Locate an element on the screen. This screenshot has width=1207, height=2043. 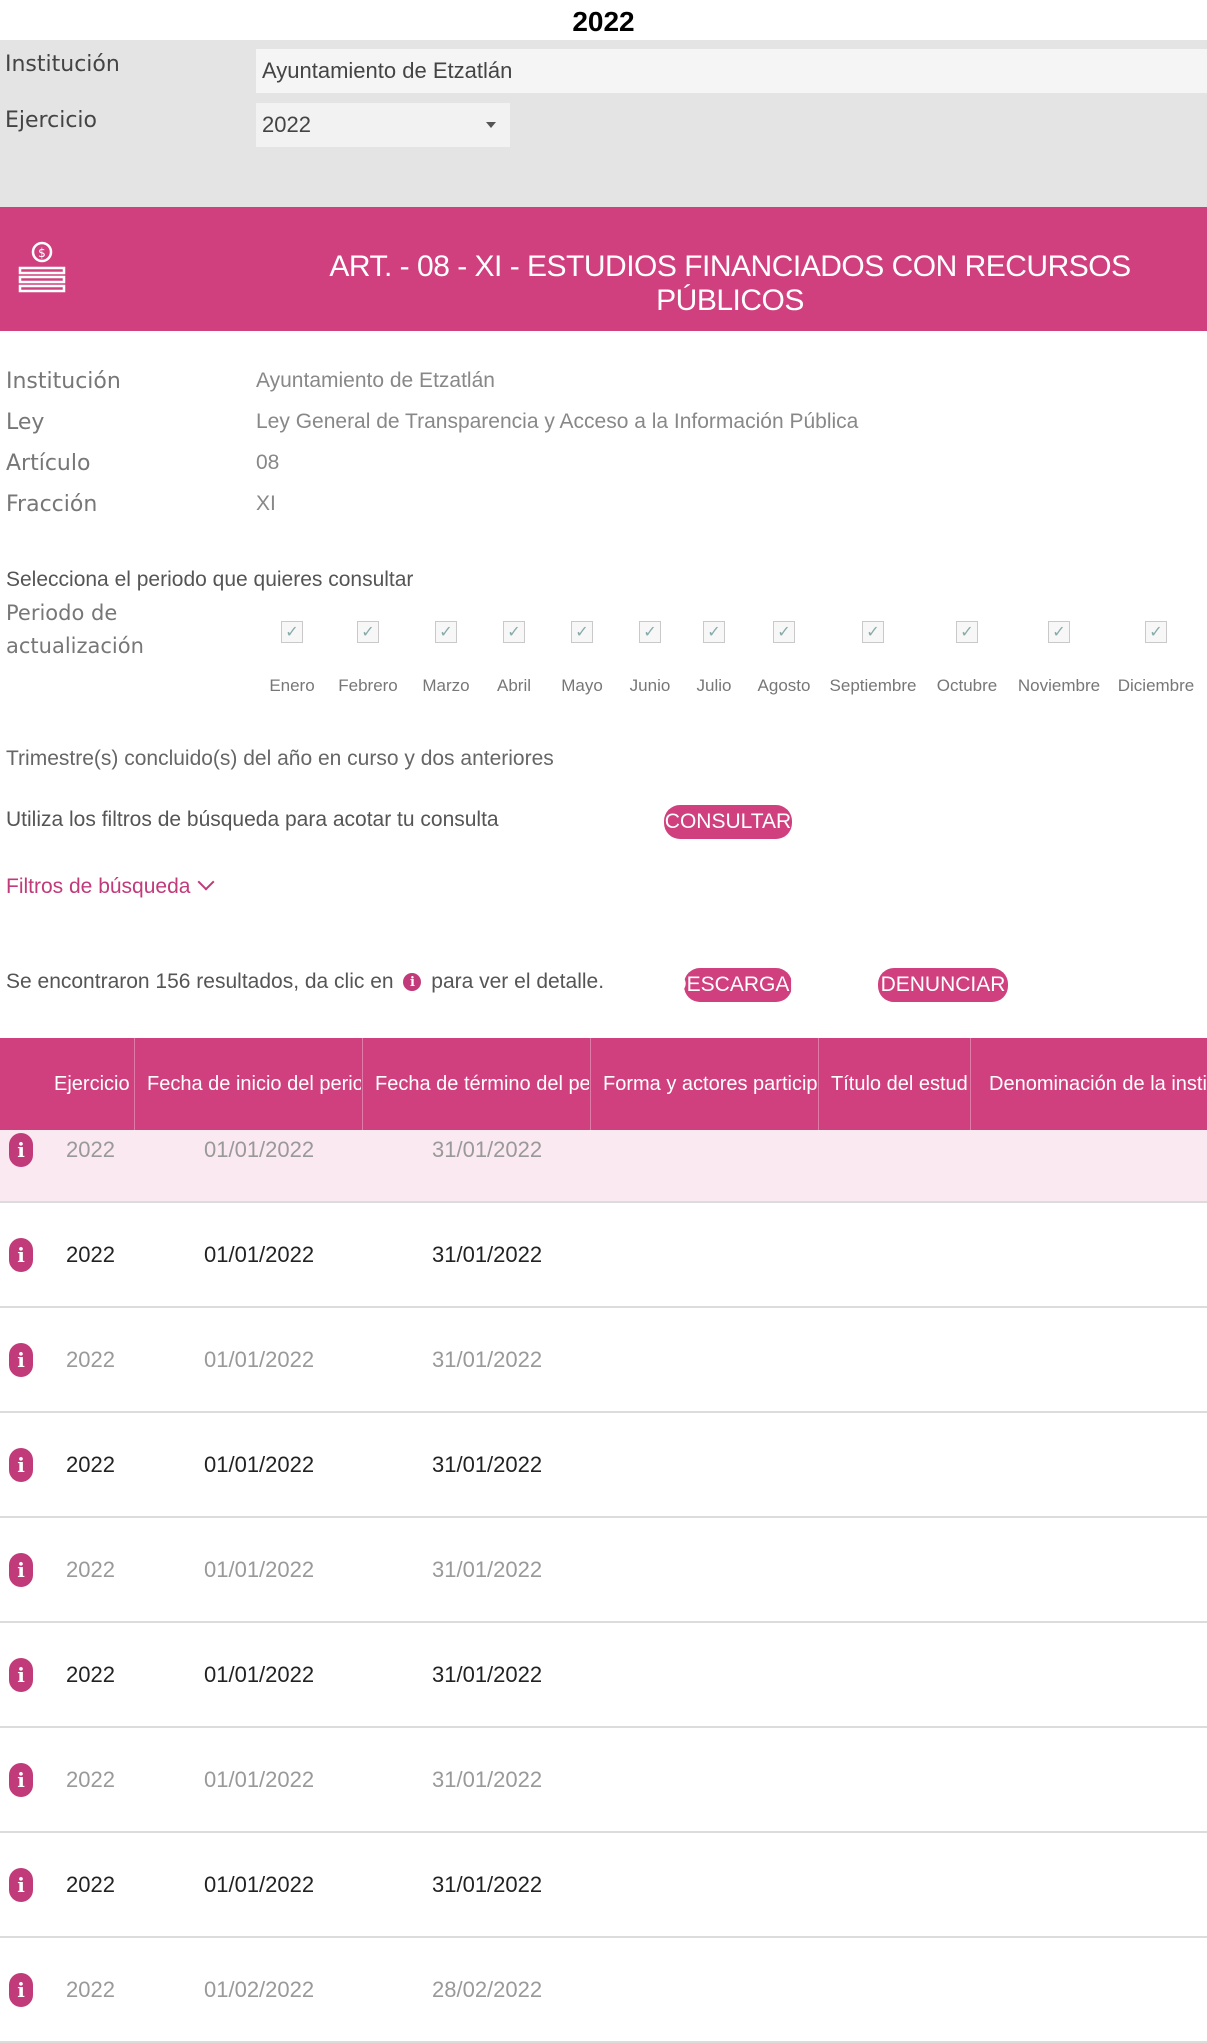
info-value-articulo: 08 is located at coordinates (268, 462).